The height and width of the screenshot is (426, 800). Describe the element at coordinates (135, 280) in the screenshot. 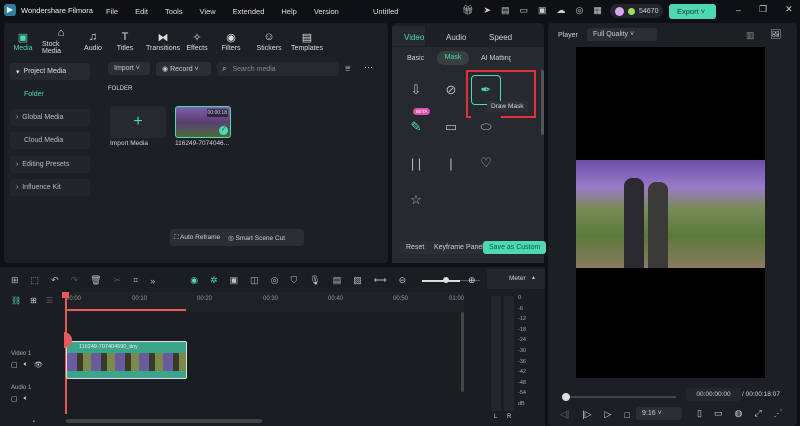

I see `crop-icon: ⌗` at that location.